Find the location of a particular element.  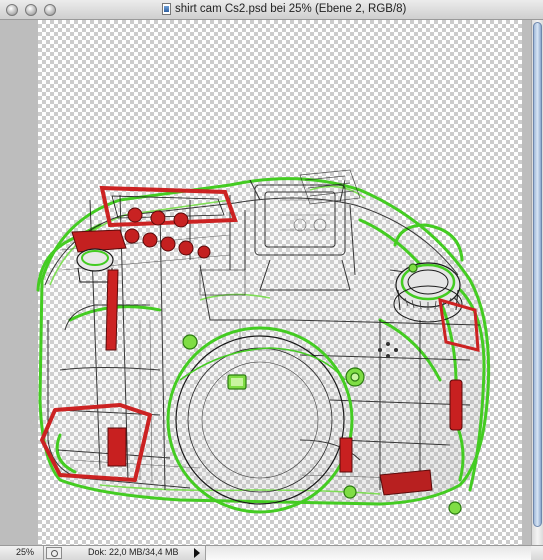

document-size-info: Dok: 22,0 MB/34,4 MB is located at coordinates (133, 552).